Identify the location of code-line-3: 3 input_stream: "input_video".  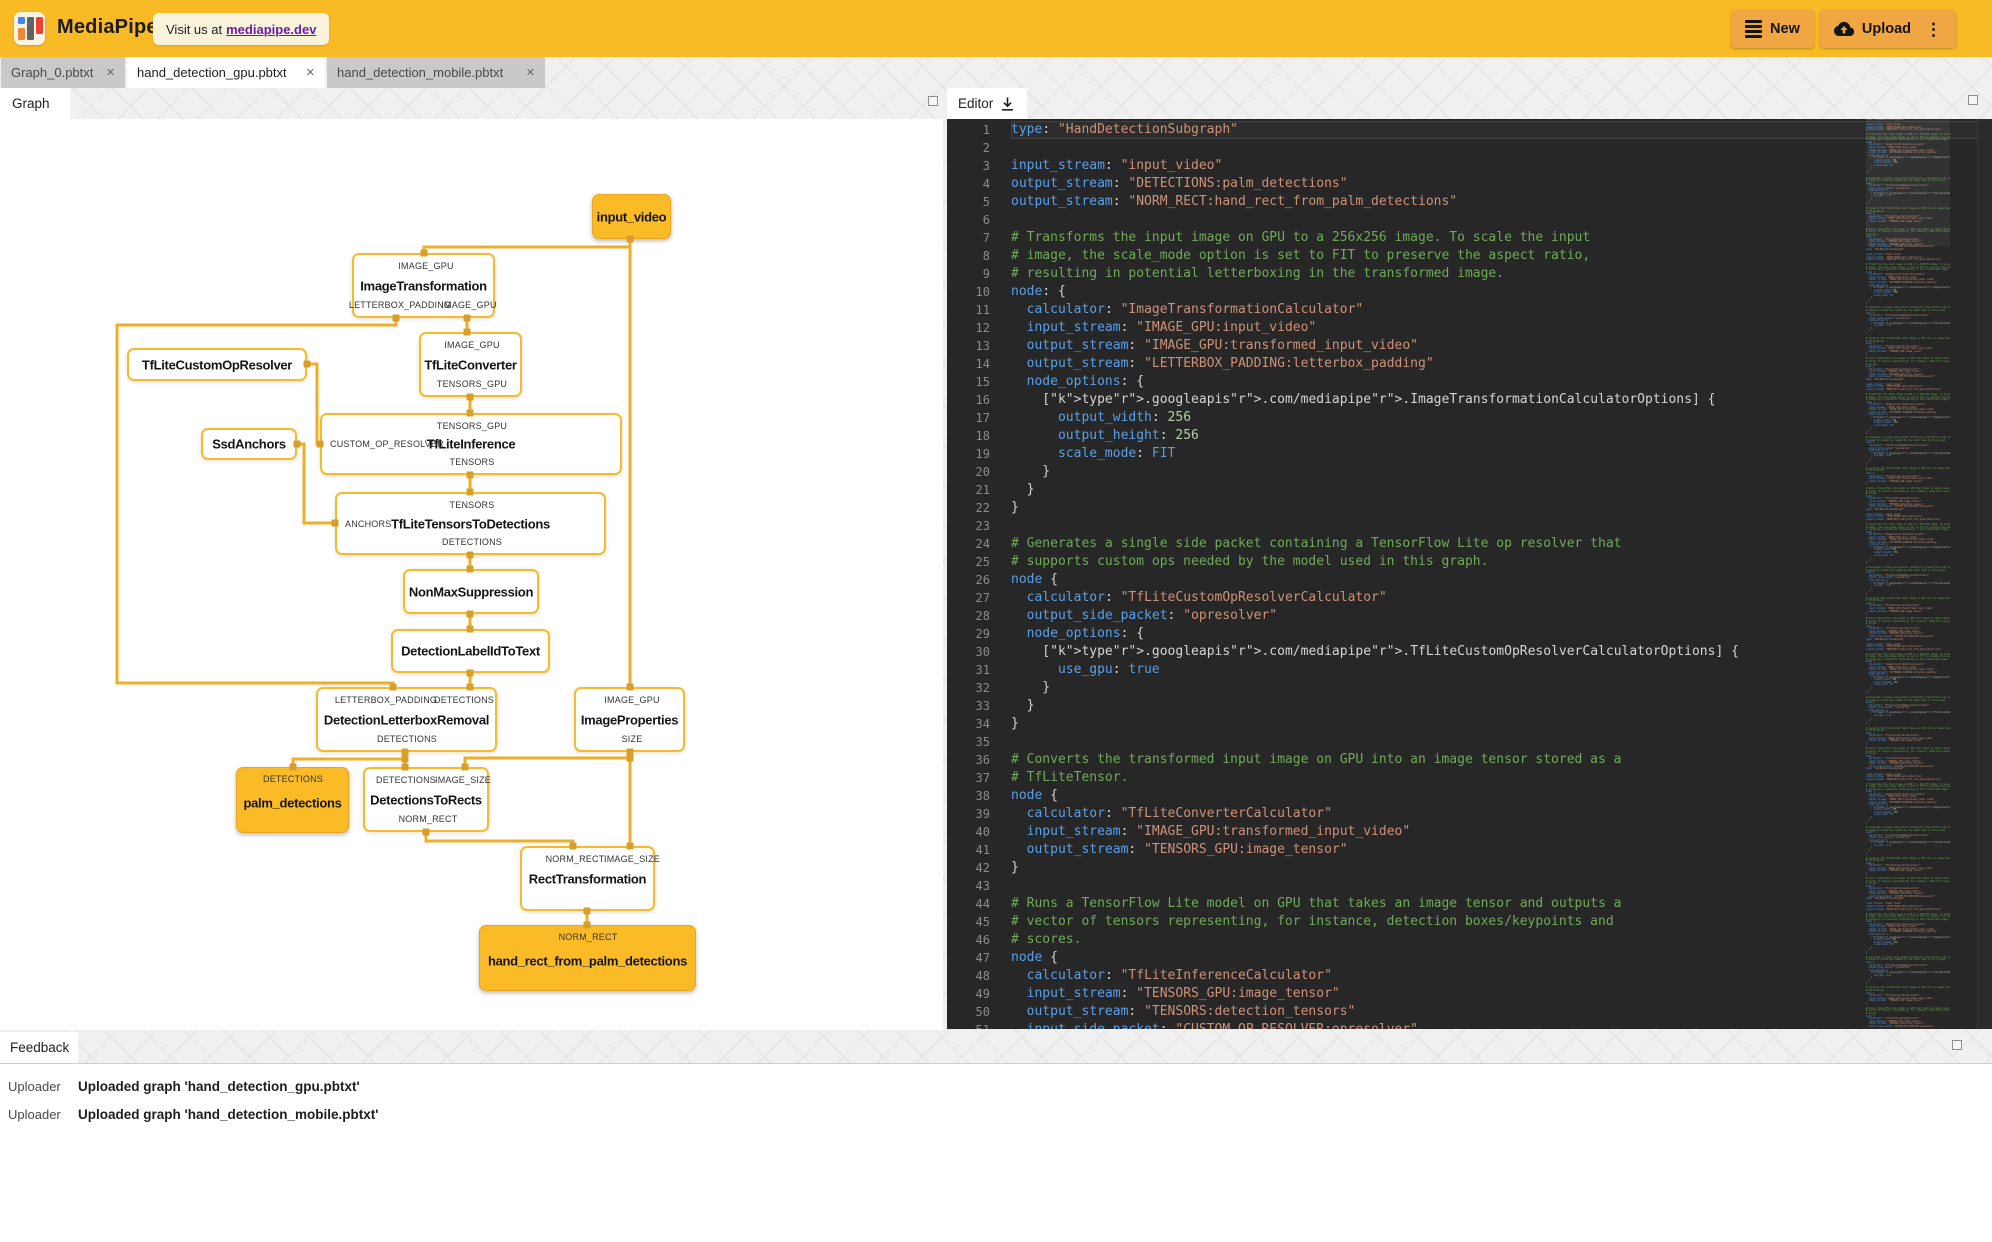
(1469, 166).